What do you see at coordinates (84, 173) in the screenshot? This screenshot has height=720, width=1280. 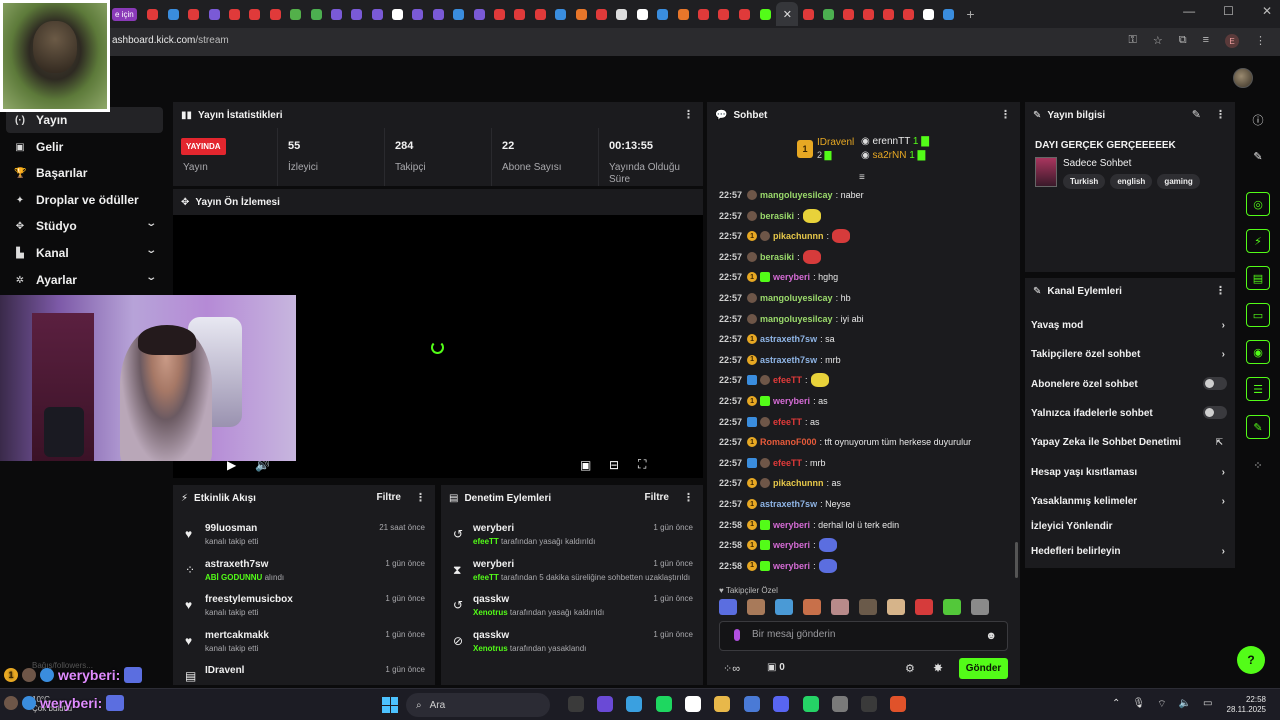 I see `sidebar-item-3: 🏆 Başarılar` at bounding box center [84, 173].